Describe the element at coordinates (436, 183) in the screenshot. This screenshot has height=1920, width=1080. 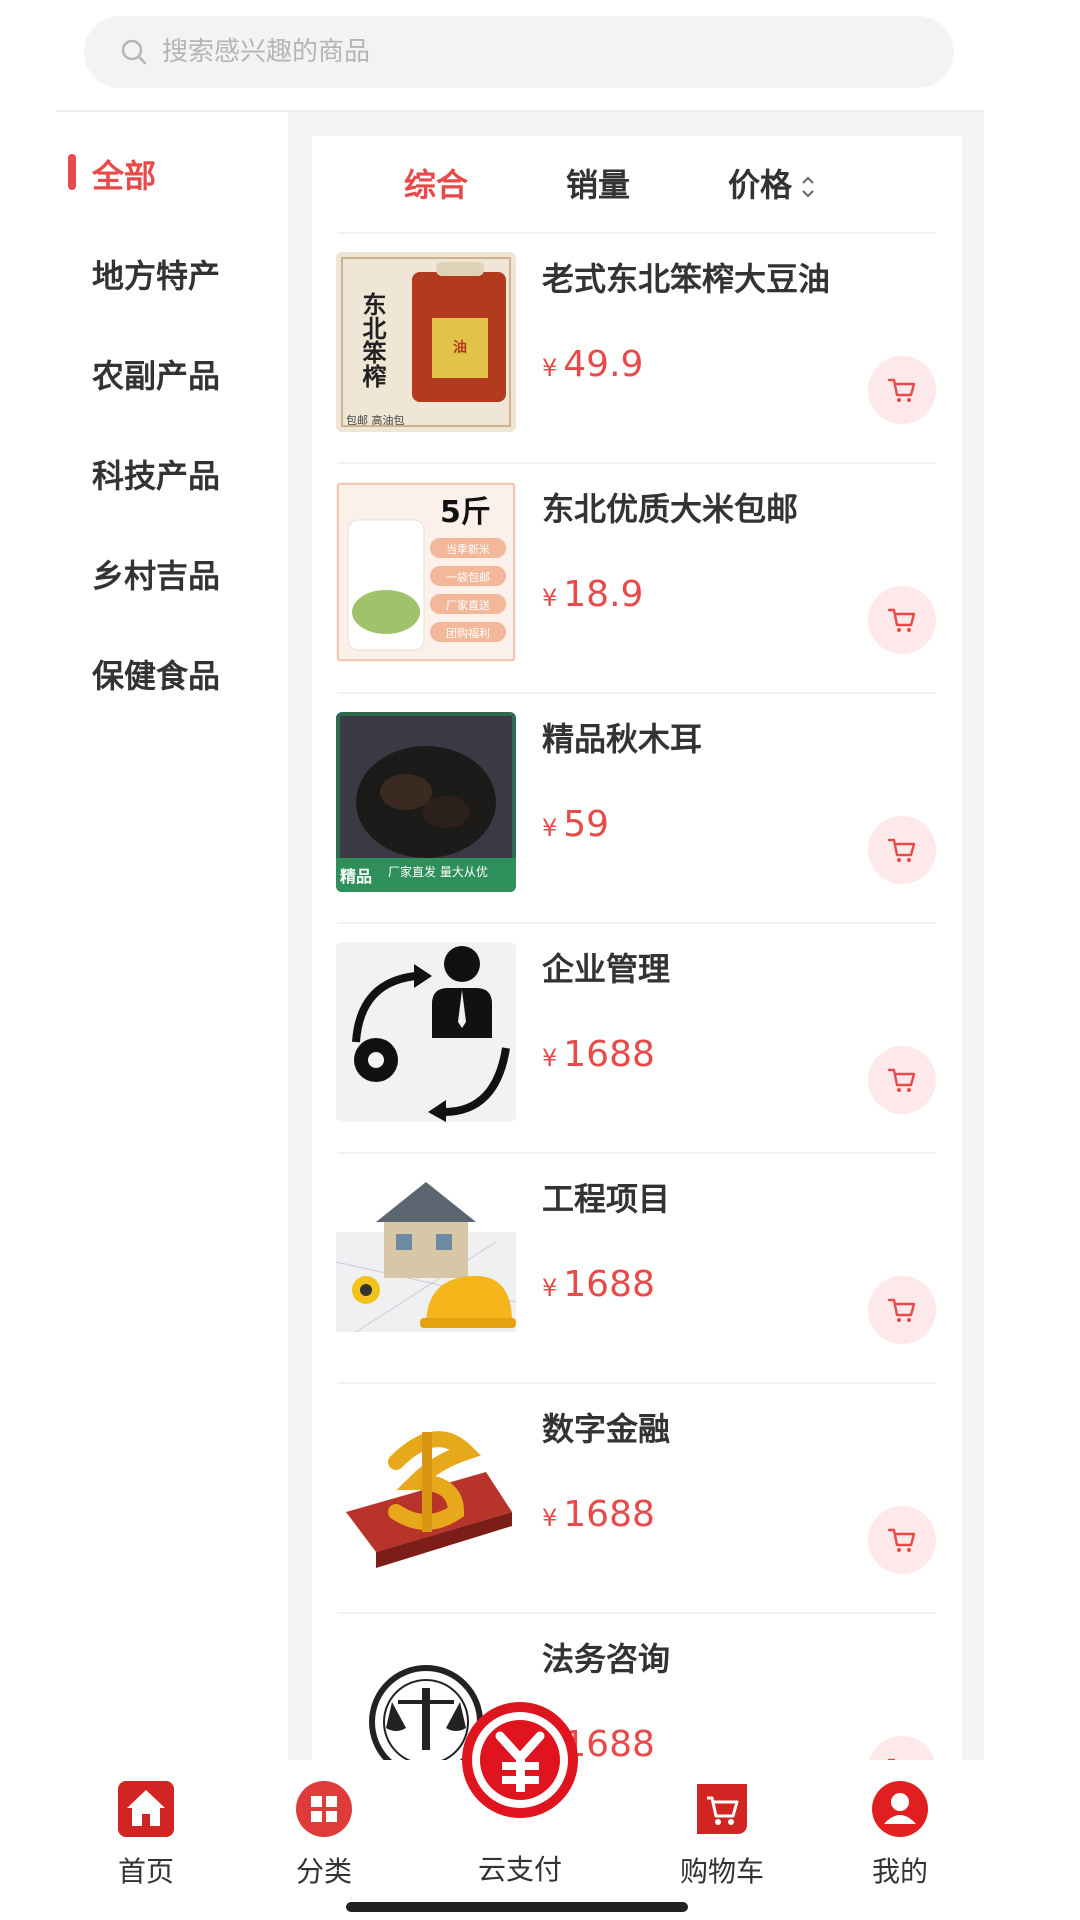
I see `sort-comprehensive: 综合` at that location.